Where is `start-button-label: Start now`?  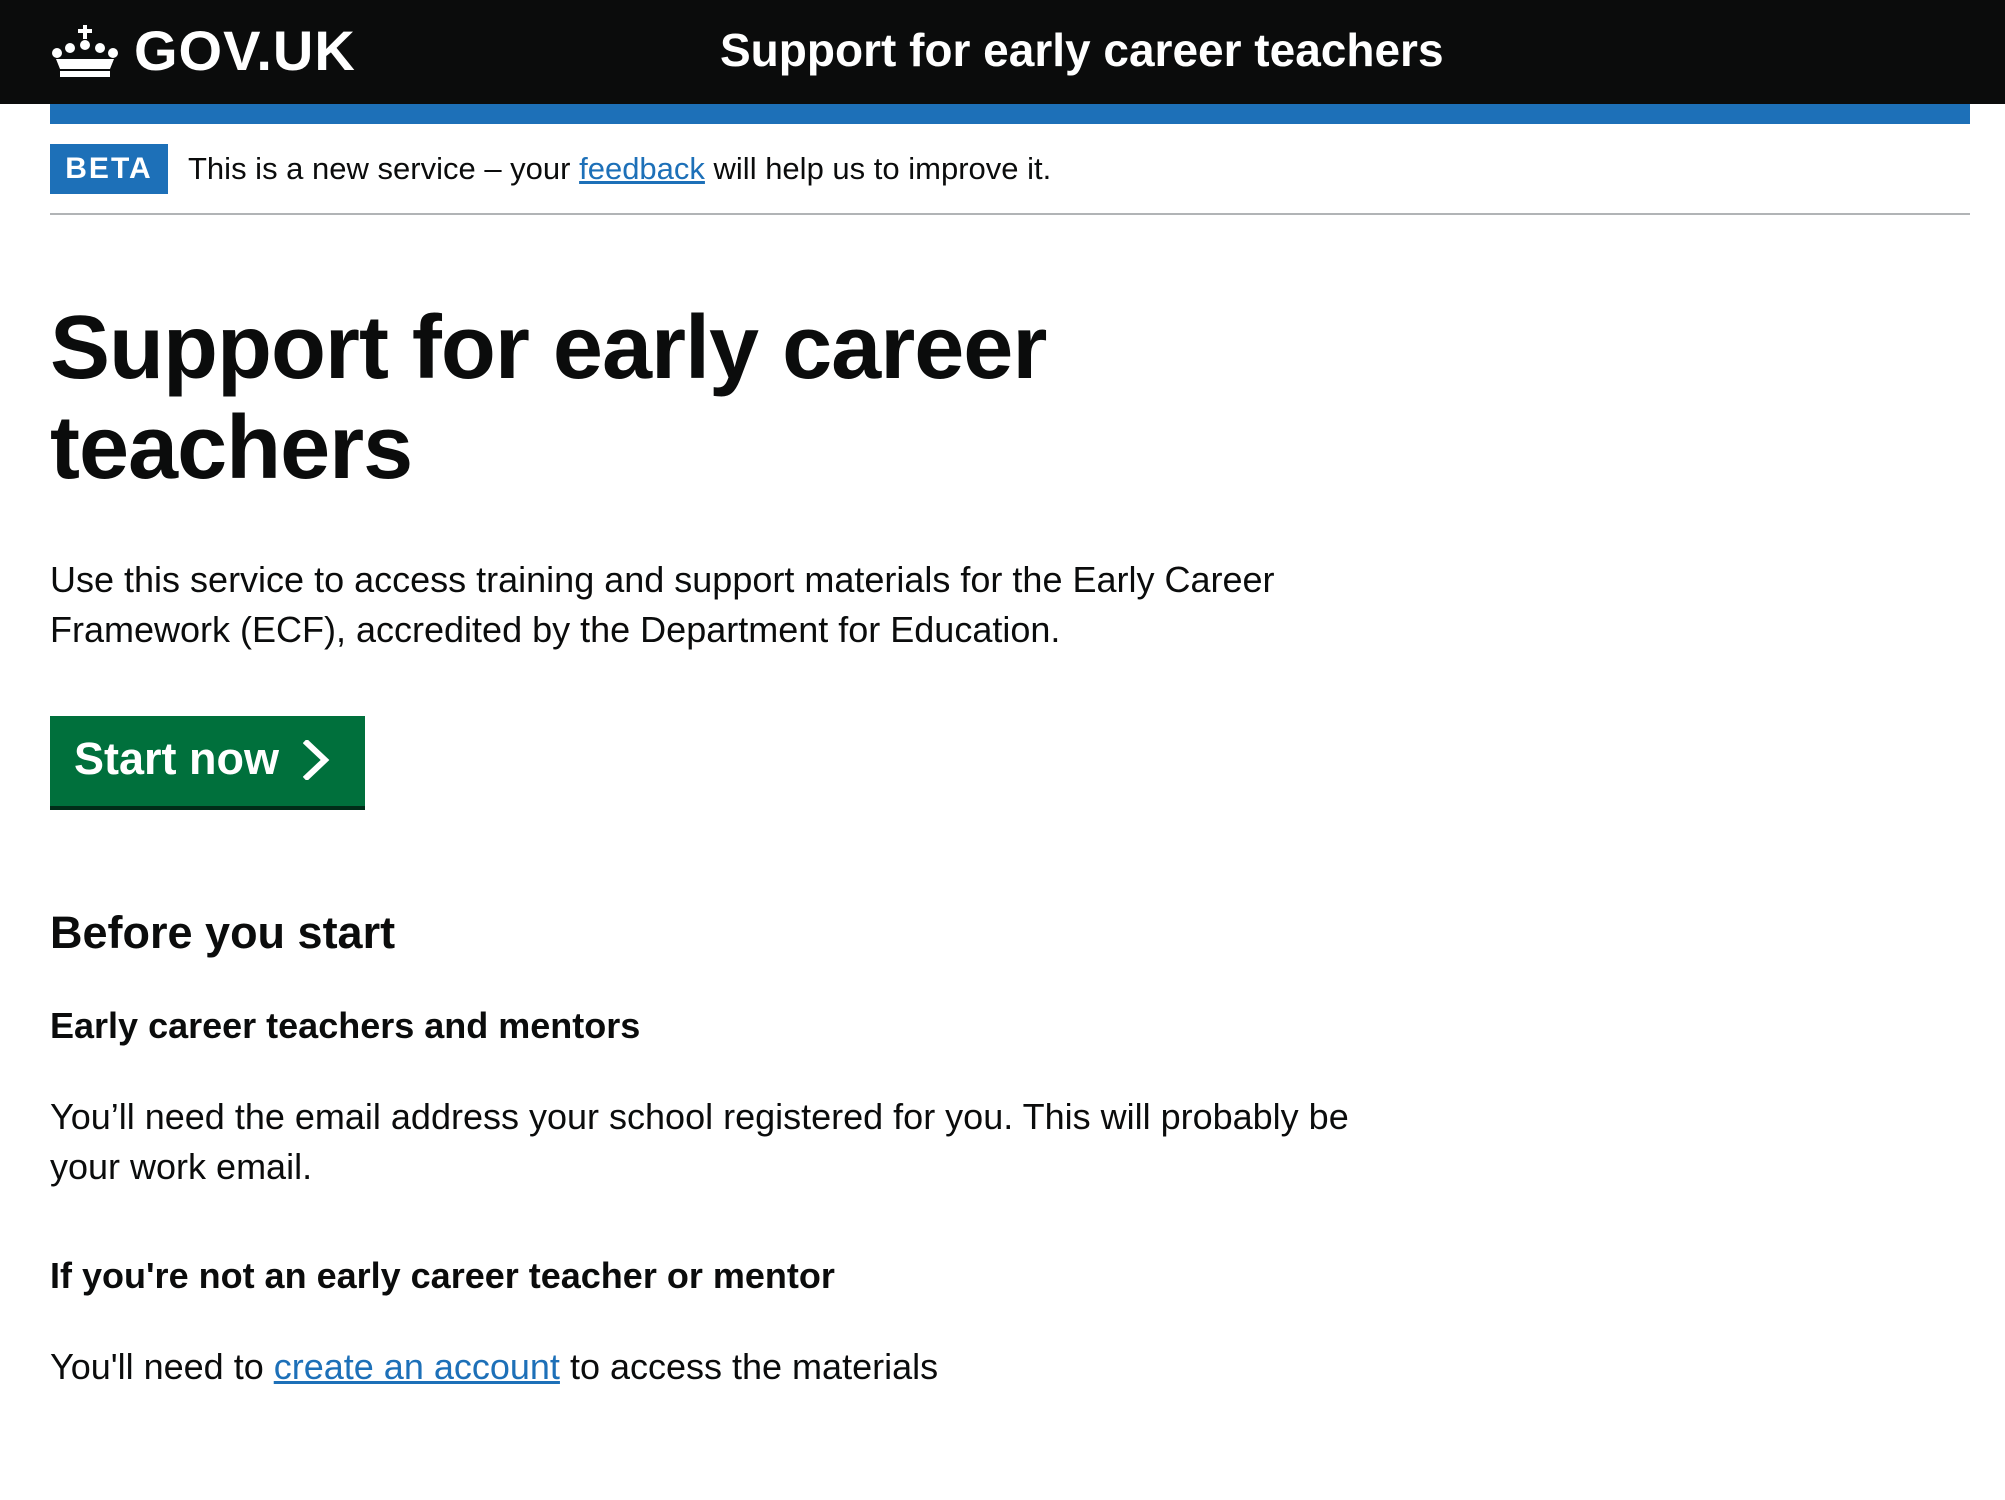 start-button-label: Start now is located at coordinates (177, 758).